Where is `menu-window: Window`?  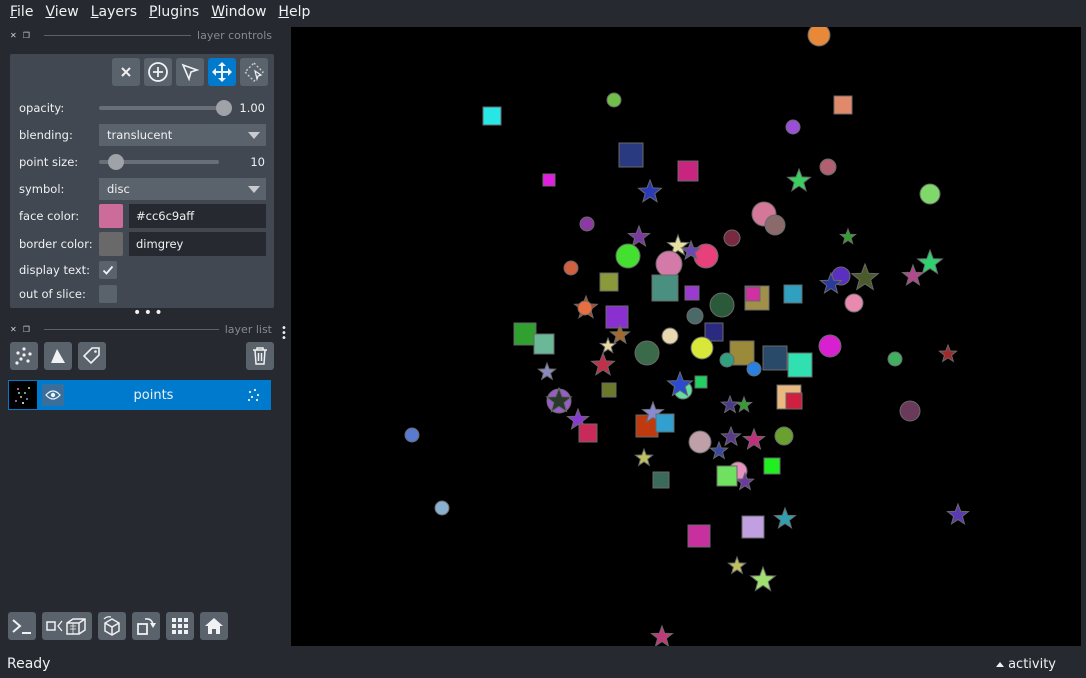
menu-window: Window is located at coordinates (238, 12).